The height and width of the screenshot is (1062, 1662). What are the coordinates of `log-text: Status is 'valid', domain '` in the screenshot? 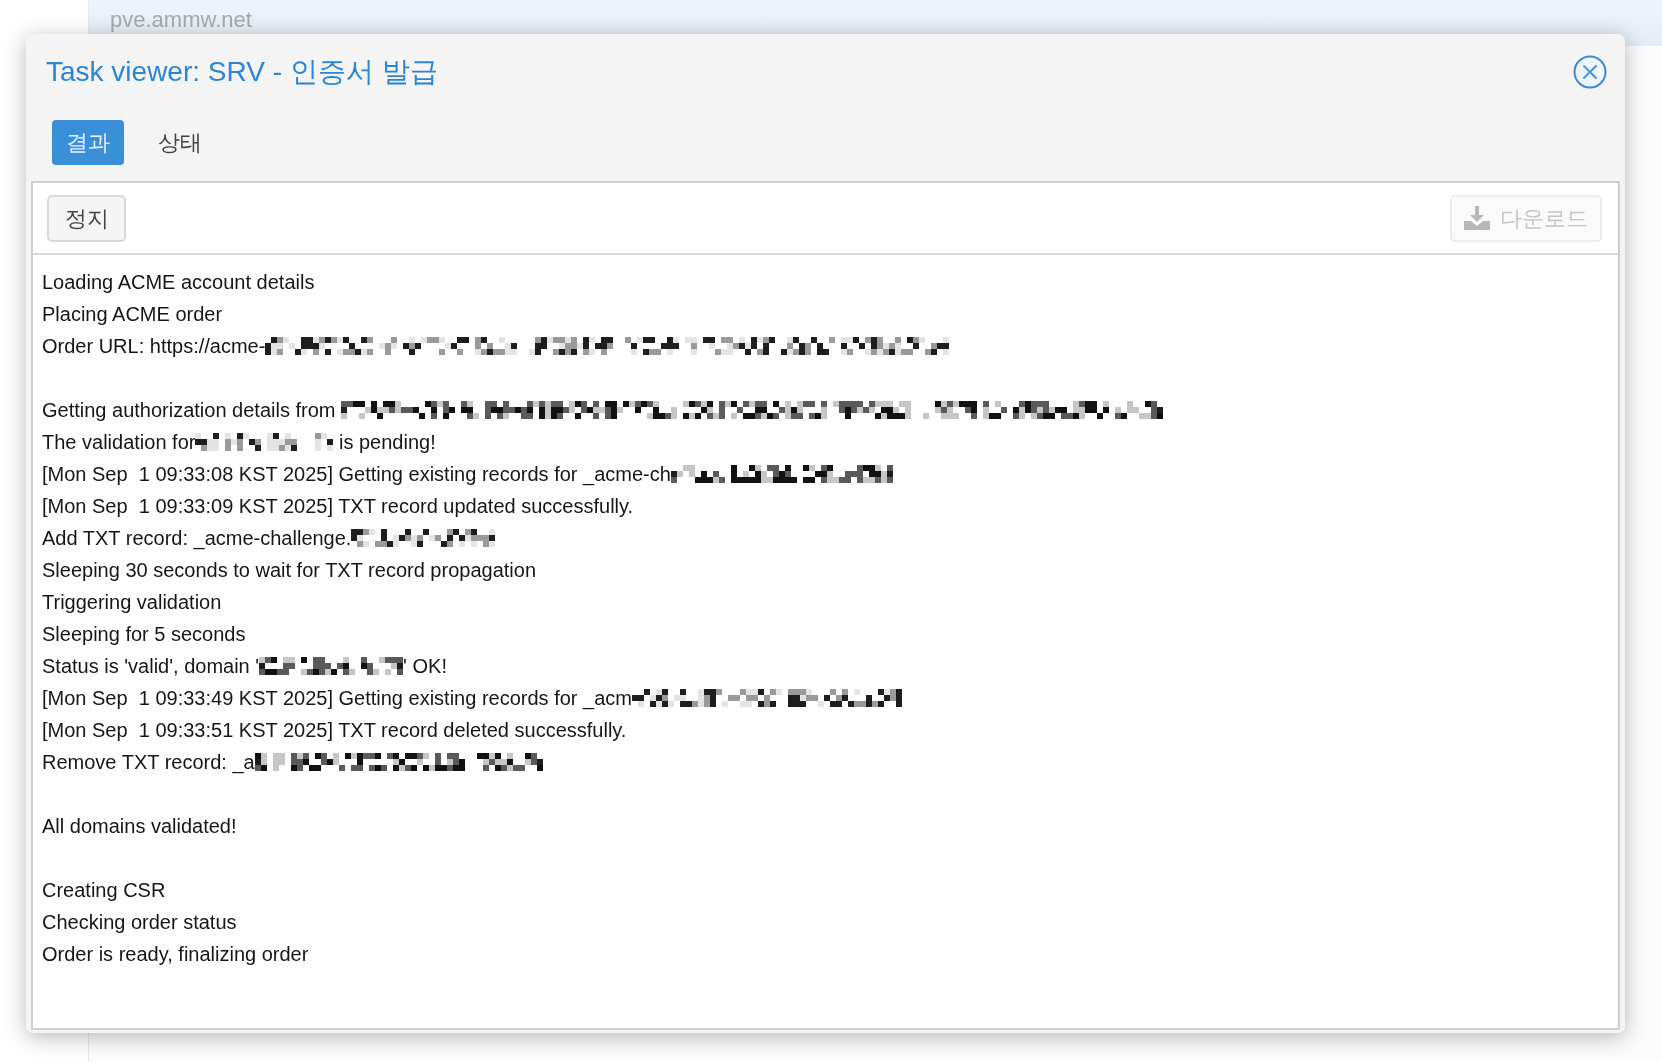 It's located at (151, 666).